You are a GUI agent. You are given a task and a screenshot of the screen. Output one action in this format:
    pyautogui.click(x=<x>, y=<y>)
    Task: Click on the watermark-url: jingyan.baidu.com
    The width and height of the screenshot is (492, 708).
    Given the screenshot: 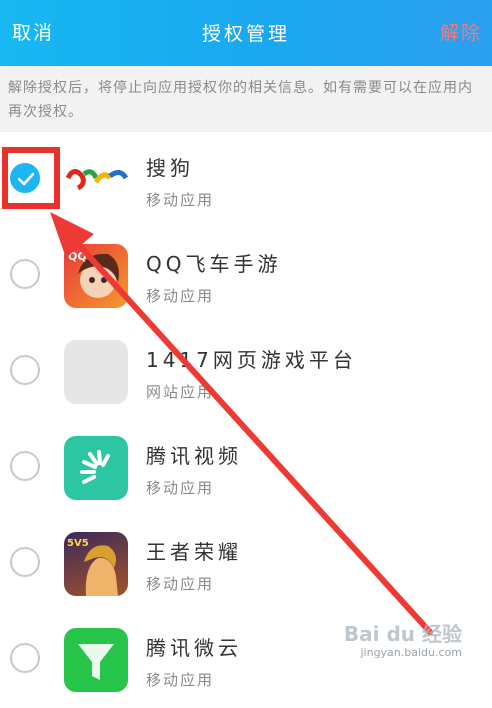 What is the action you would take?
    pyautogui.click(x=411, y=652)
    